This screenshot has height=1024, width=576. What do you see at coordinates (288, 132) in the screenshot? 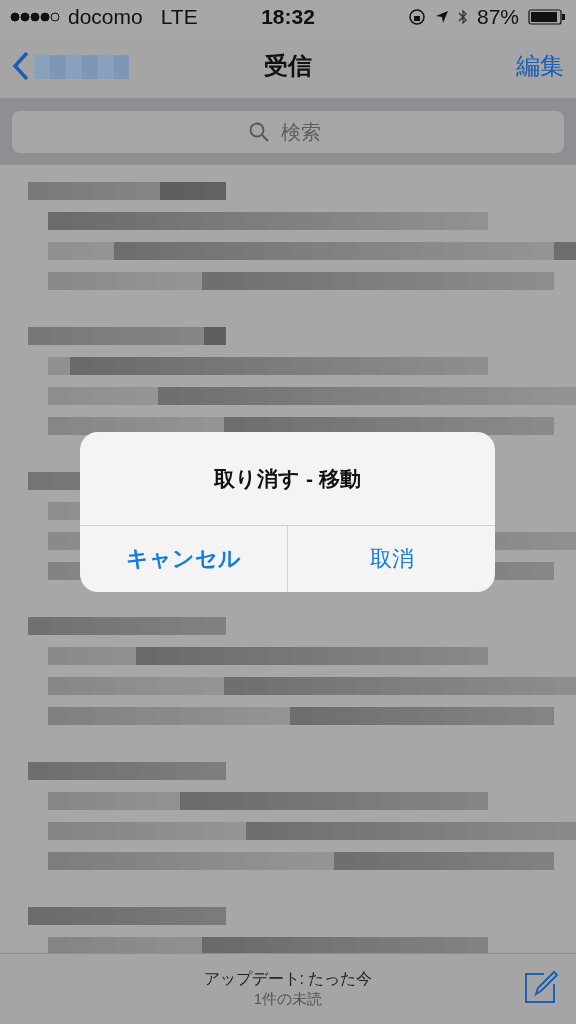
I see `search-field: 検索` at bounding box center [288, 132].